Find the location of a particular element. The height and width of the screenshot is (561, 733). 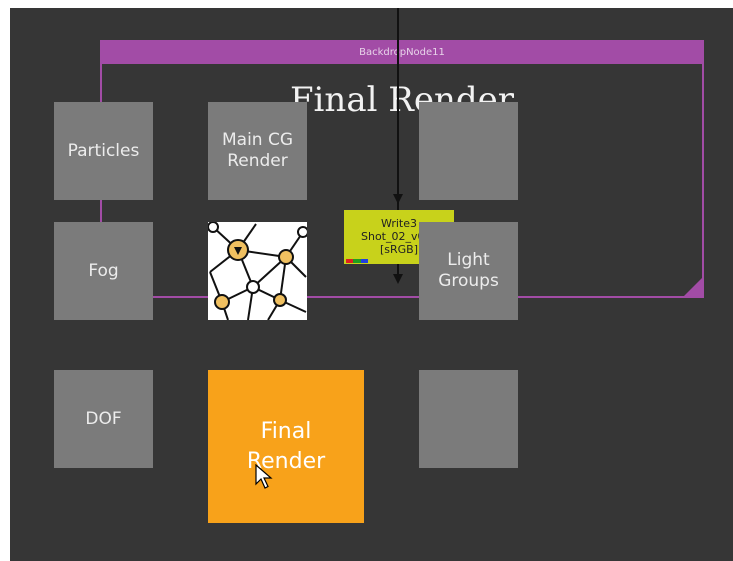

tile-empty-bottom-right is located at coordinates (468, 419).